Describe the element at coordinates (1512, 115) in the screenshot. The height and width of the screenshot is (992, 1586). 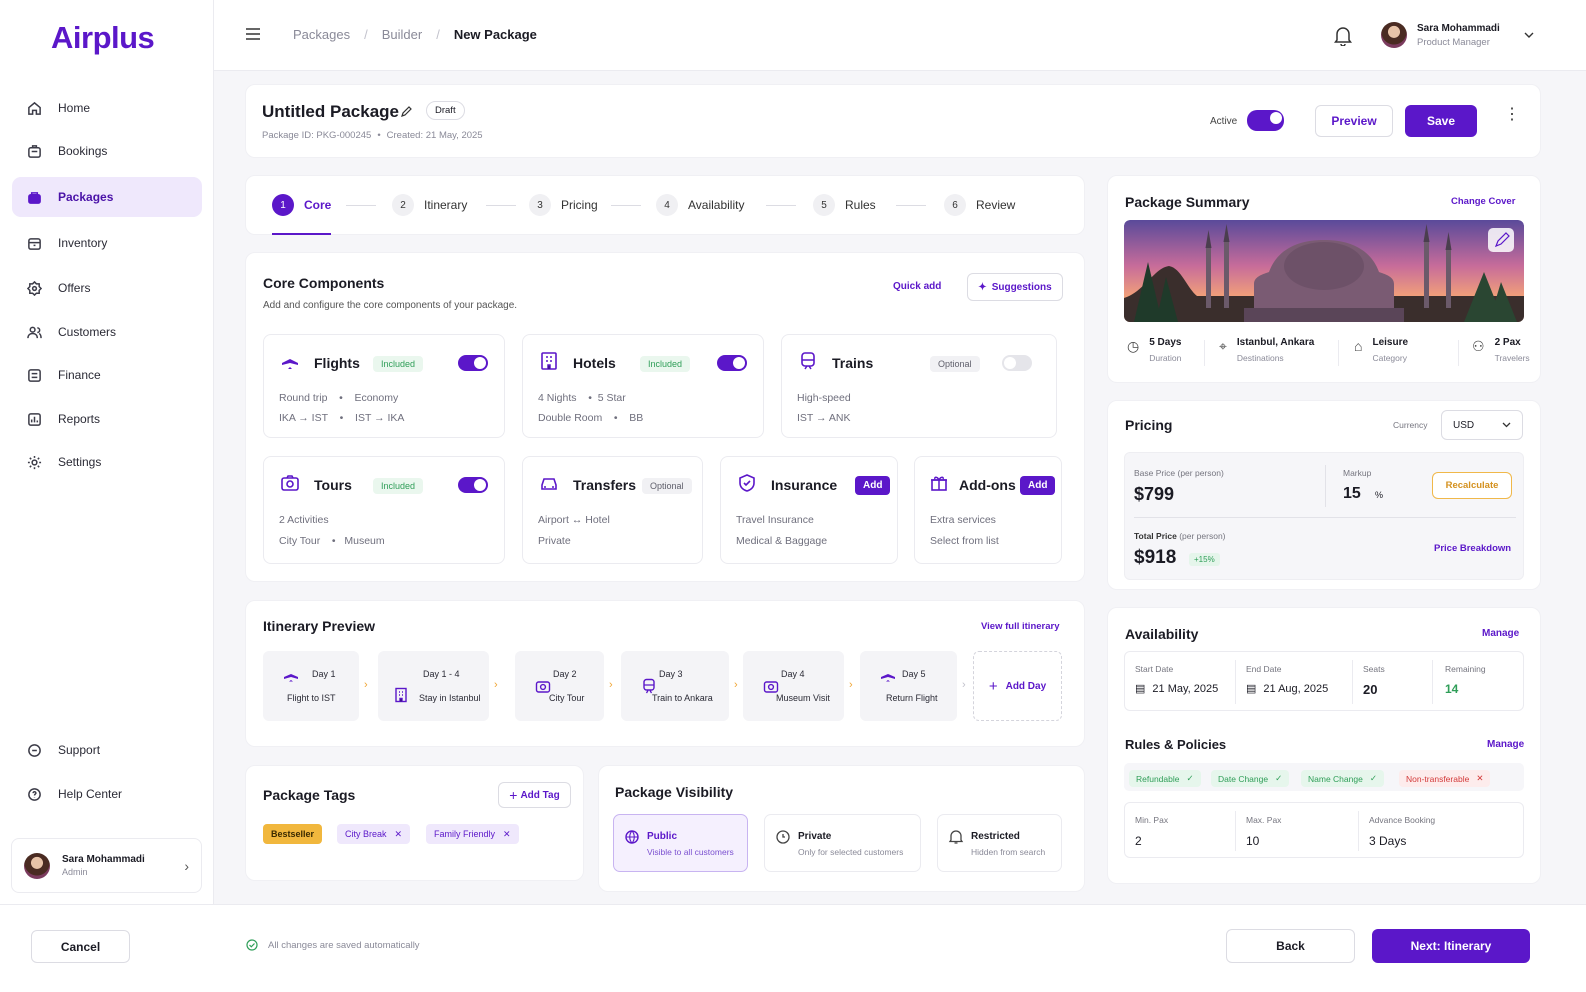
I see `more-options-icon: ⋮` at that location.